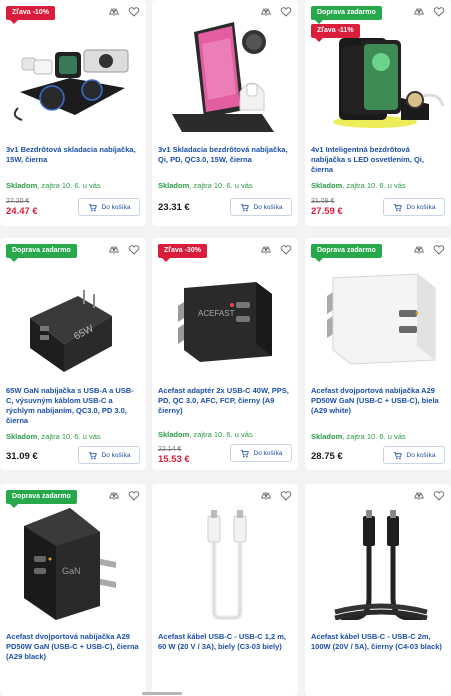 The width and height of the screenshot is (451, 696). Describe the element at coordinates (170, 449) in the screenshot. I see `old-price: 22.14 €` at that location.